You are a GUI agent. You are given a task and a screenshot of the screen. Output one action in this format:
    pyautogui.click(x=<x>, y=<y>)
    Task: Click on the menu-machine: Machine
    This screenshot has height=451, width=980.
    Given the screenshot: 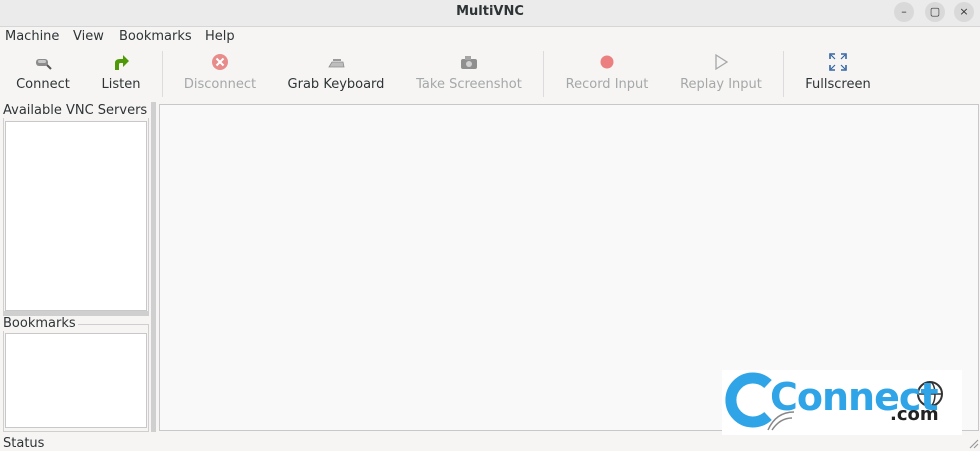 What is the action you would take?
    pyautogui.click(x=32, y=36)
    